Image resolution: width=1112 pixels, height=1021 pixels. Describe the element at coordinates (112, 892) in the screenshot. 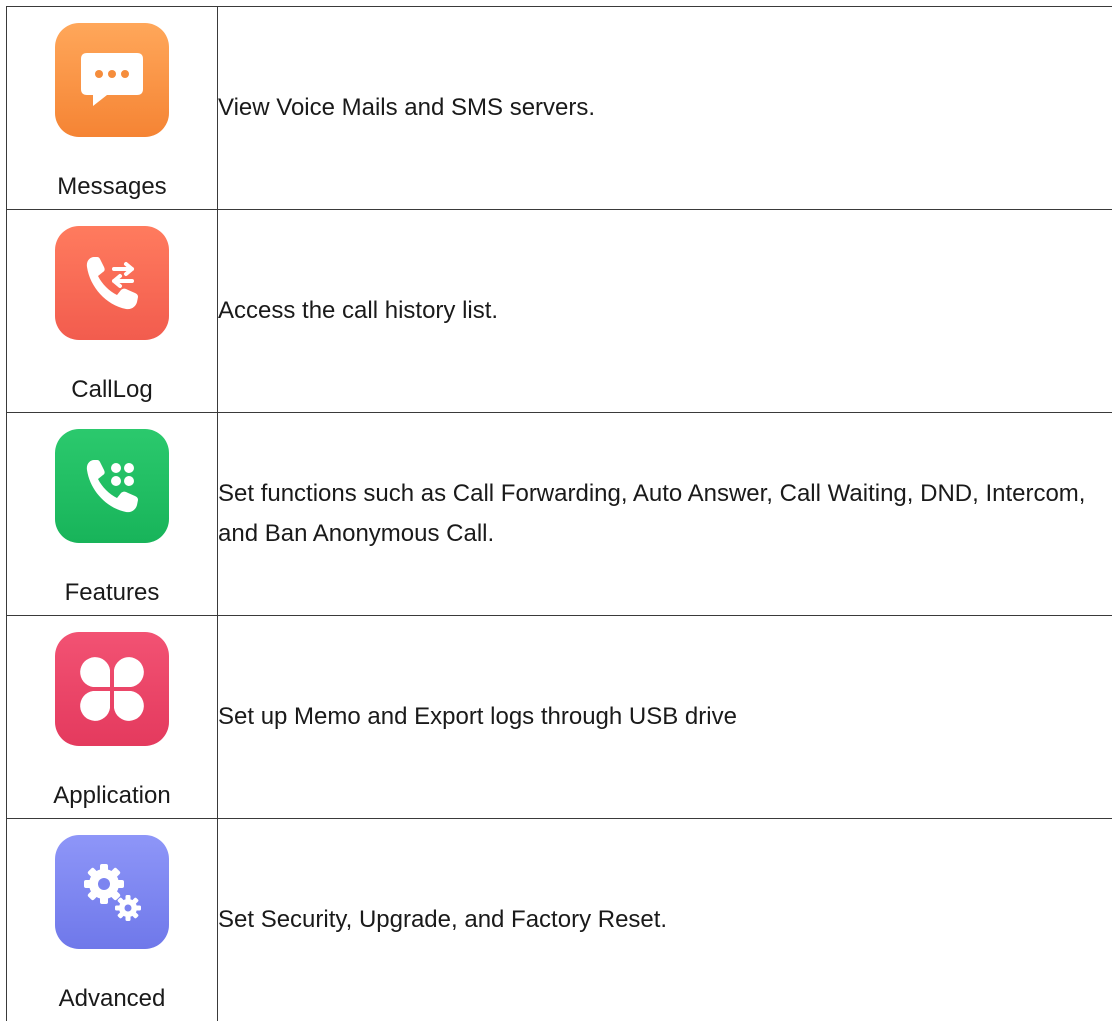

I see `gears-icon` at that location.